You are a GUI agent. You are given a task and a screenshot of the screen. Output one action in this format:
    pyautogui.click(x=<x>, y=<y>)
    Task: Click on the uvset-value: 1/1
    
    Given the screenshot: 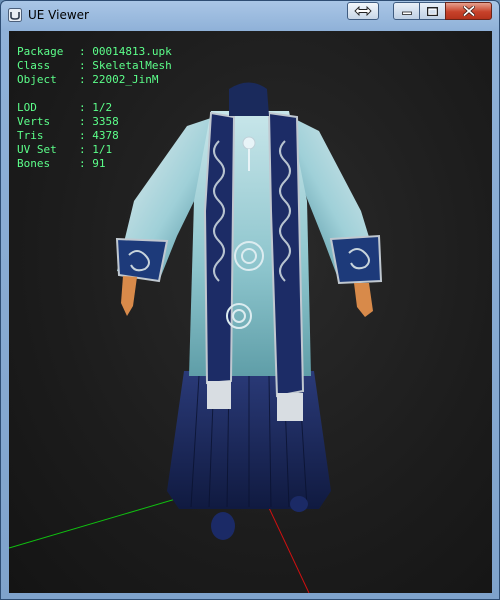 What is the action you would take?
    pyautogui.click(x=102, y=149)
    